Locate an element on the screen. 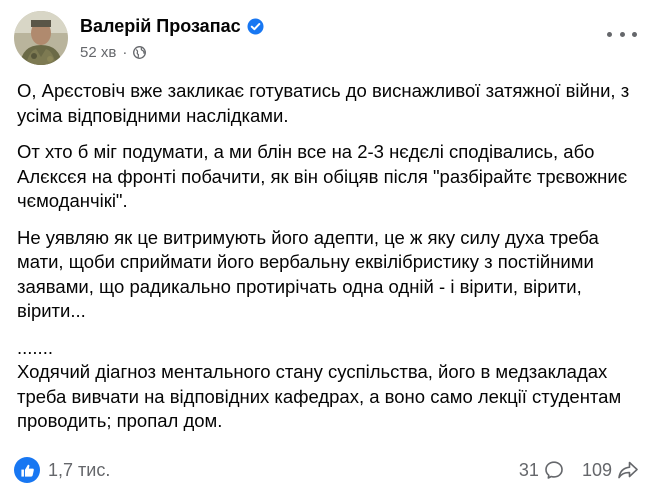 The image size is (653, 490). comments-stat: 31 is located at coordinates (541, 470).